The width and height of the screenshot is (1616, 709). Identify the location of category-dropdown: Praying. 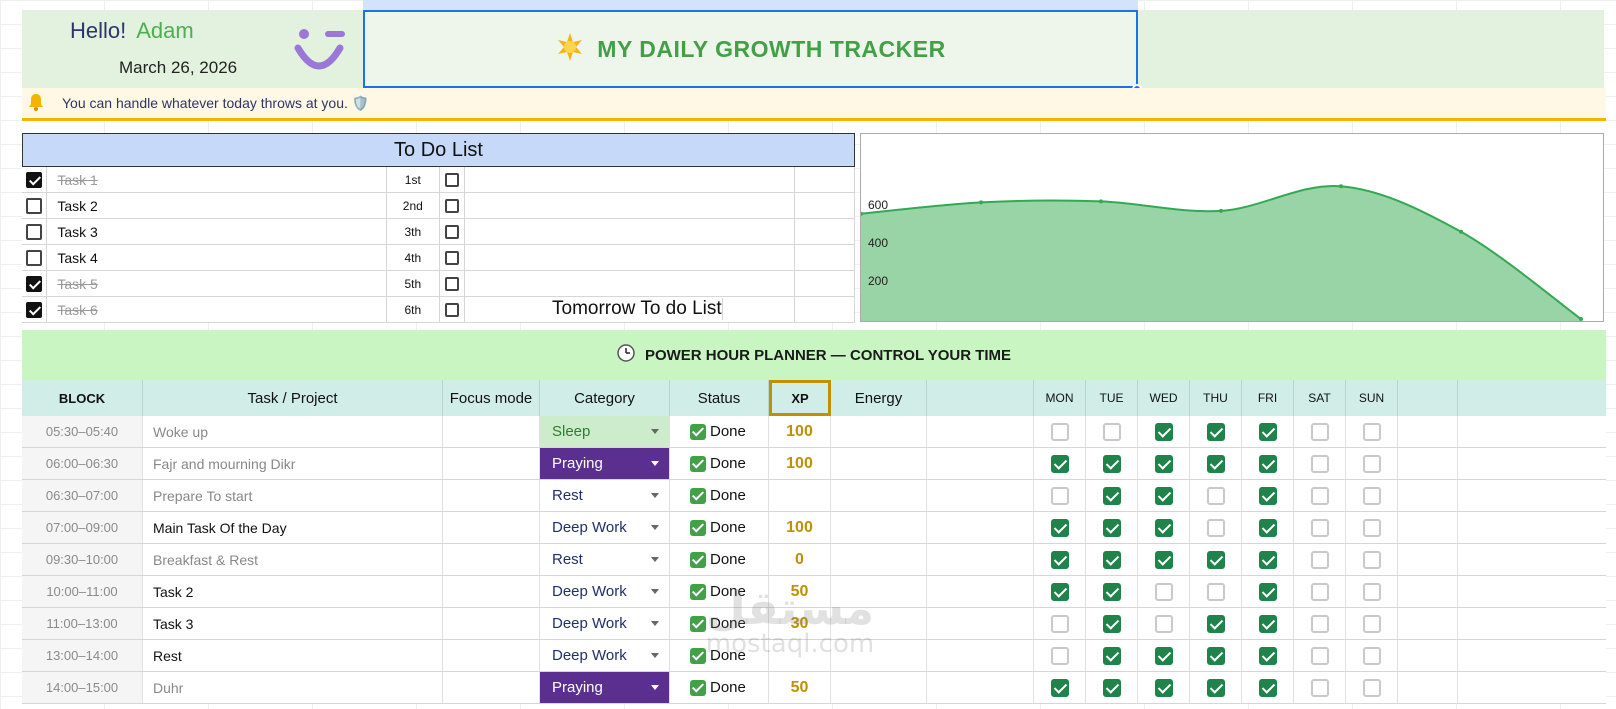
(605, 463).